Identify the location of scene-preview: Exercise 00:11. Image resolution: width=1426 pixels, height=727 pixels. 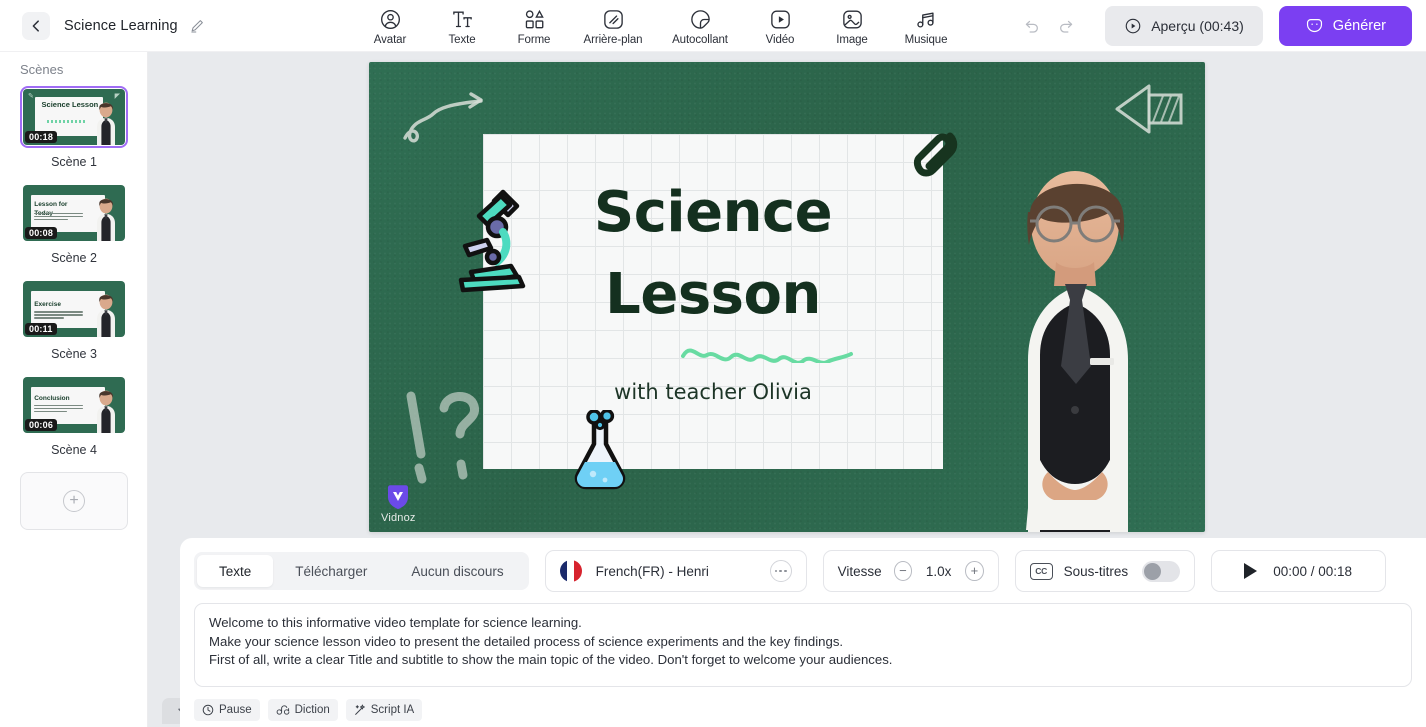
(74, 309).